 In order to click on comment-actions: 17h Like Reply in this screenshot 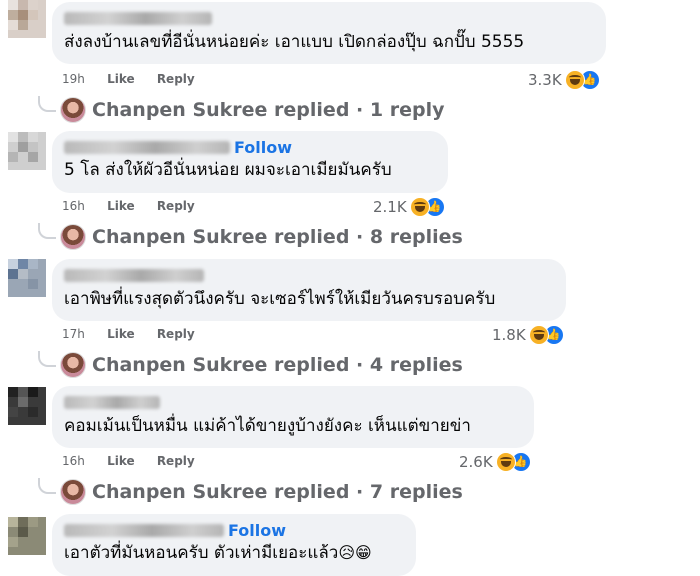, I will do `click(137, 334)`.